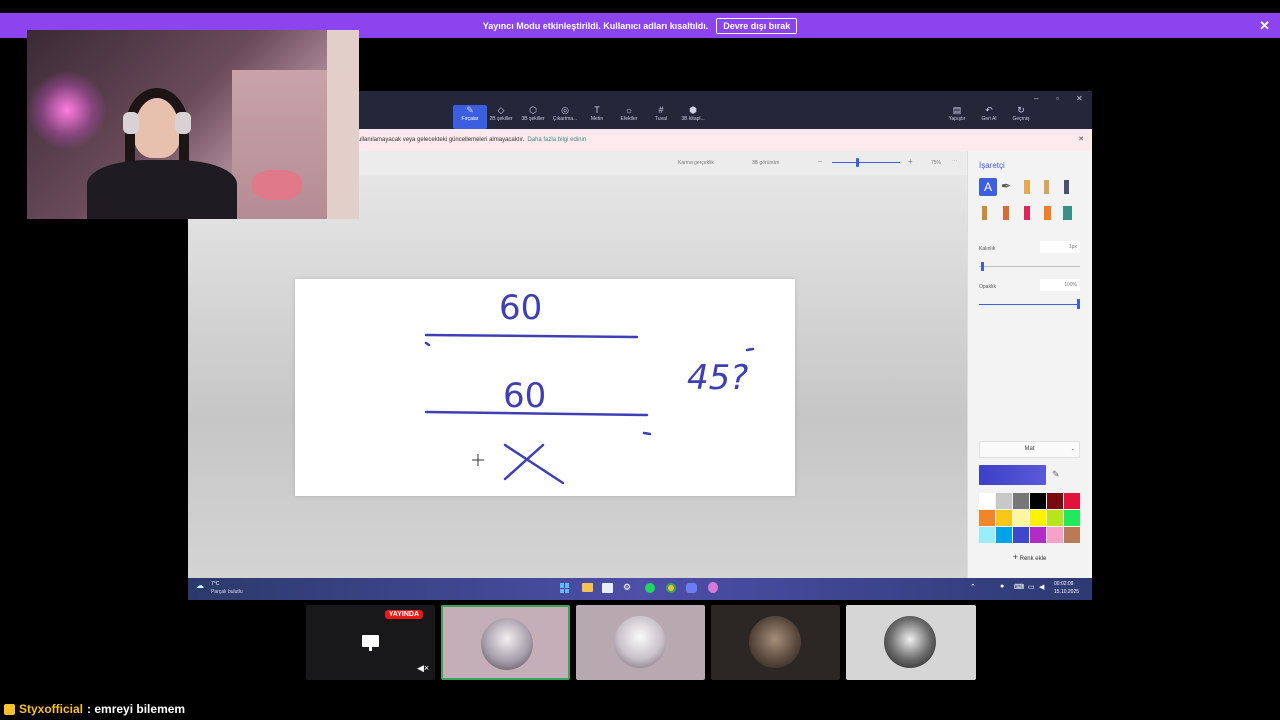  Describe the element at coordinates (1072, 449) in the screenshot. I see `chevron-down-icon: ⌄` at that location.